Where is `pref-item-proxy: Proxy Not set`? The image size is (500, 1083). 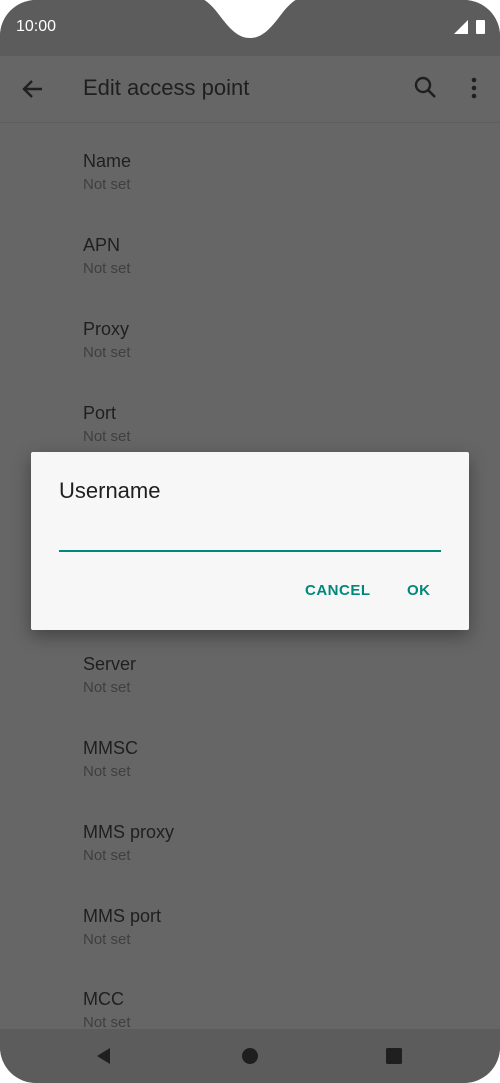 pref-item-proxy: Proxy Not set is located at coordinates (250, 337).